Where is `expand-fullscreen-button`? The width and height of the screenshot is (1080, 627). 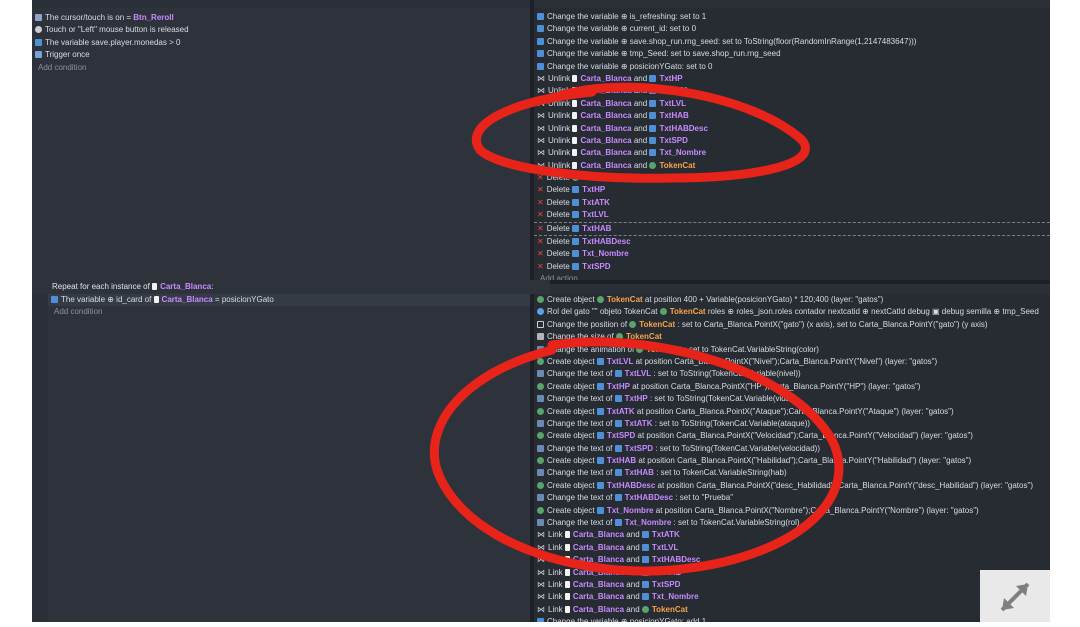
expand-fullscreen-button is located at coordinates (1015, 596).